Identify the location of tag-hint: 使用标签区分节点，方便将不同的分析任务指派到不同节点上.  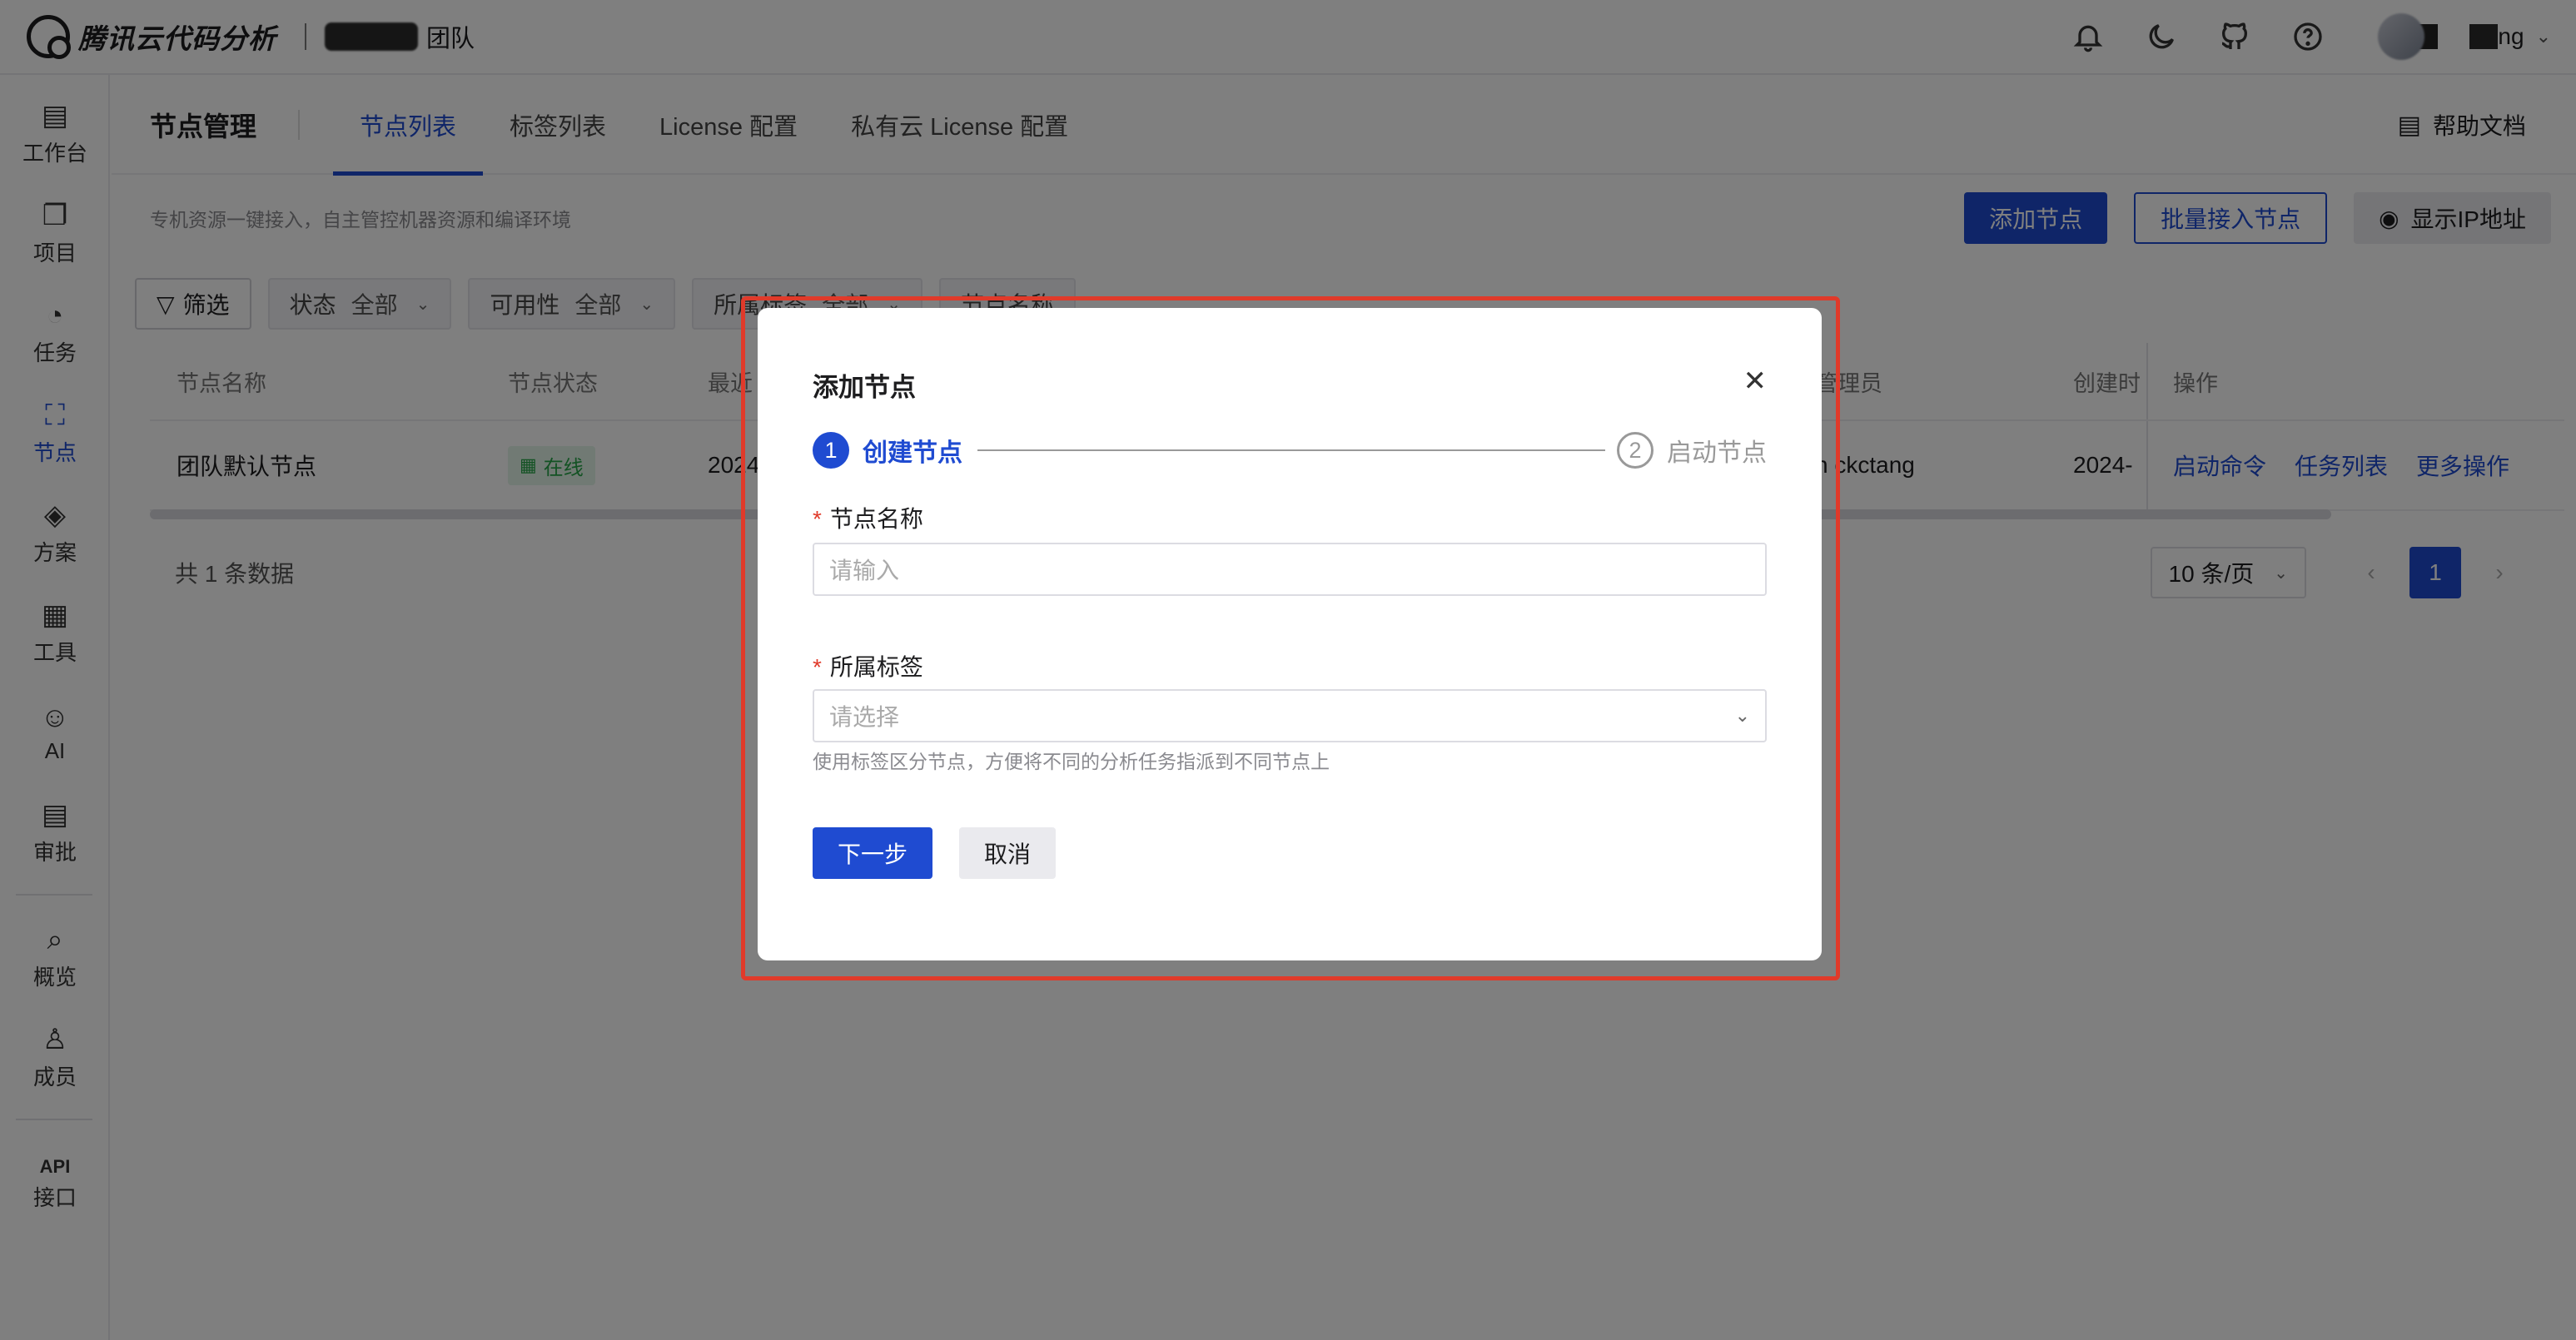
(1071, 761).